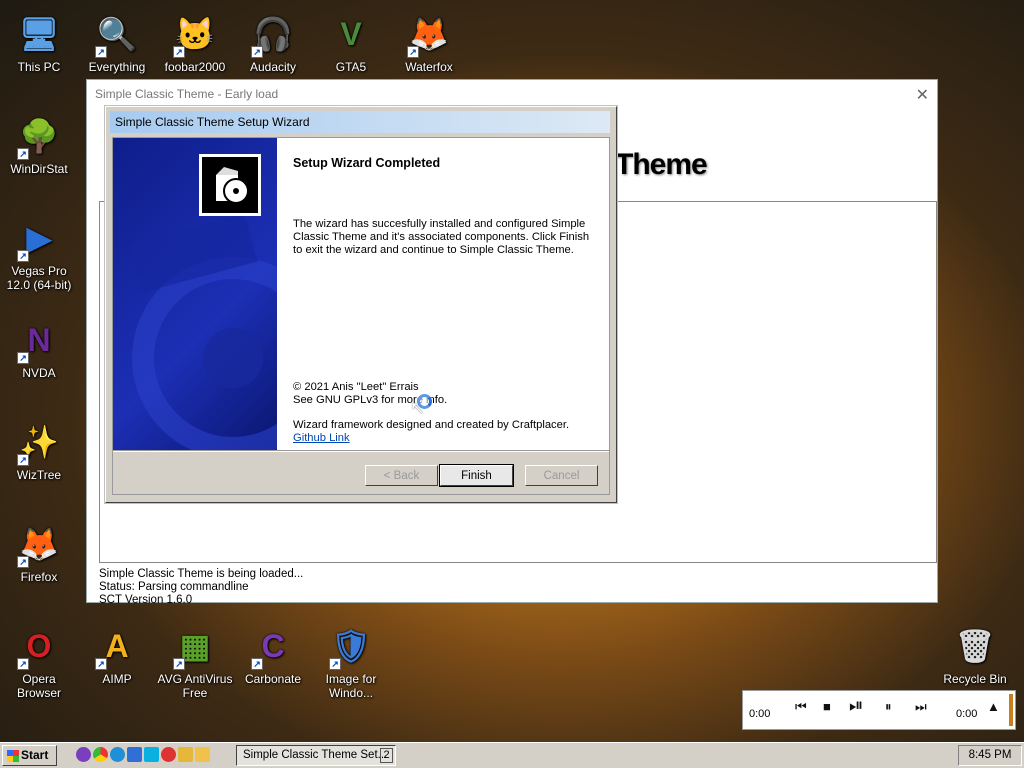 The image size is (1024, 768). Describe the element at coordinates (146, 600) in the screenshot. I see `status-line: SCT Version 1.6.0` at that location.